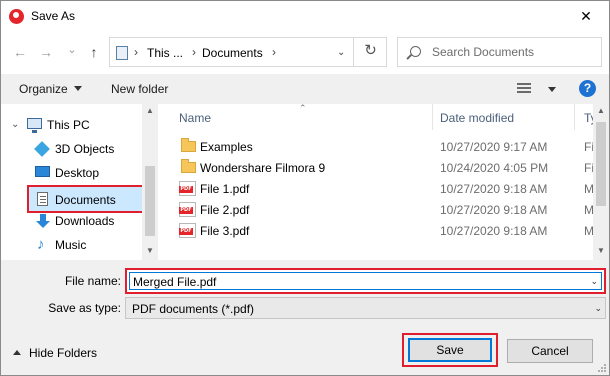  Describe the element at coordinates (341, 52) in the screenshot. I see `address-dropdown-icon: ⌄` at that location.